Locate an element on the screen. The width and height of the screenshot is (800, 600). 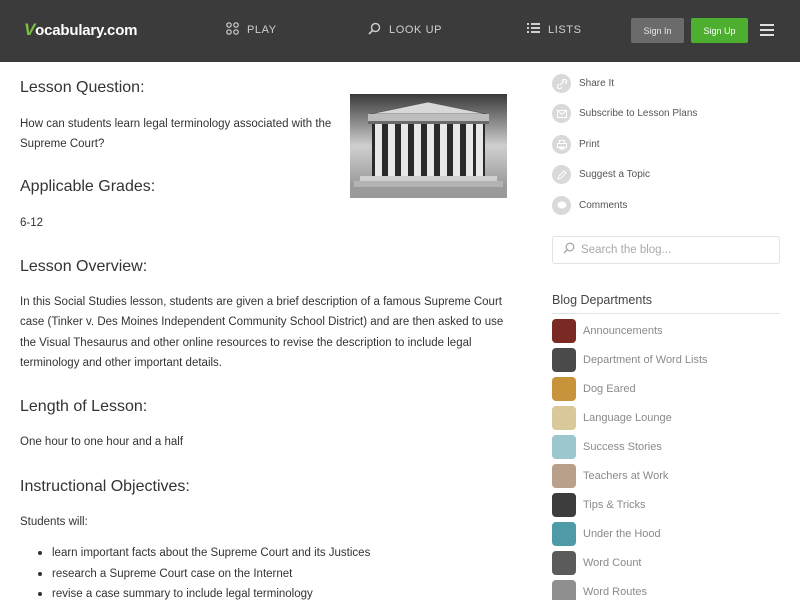
dept-label: Teachers at Work is located at coordinates (626, 476).